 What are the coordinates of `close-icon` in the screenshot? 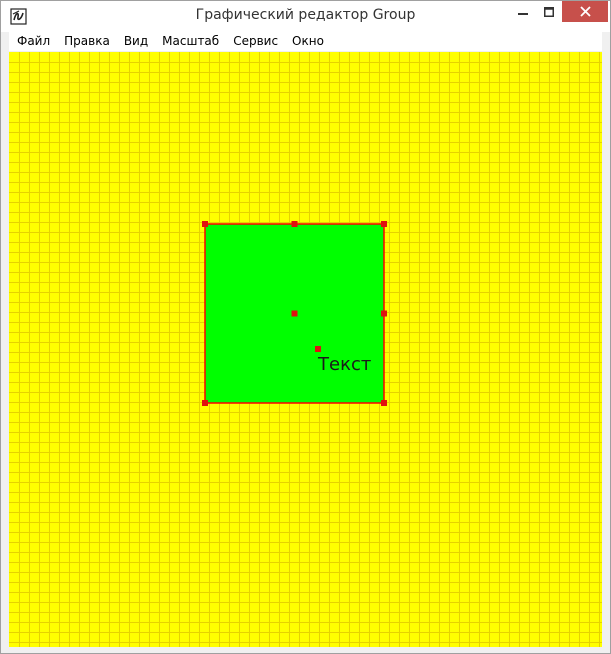 It's located at (585, 11).